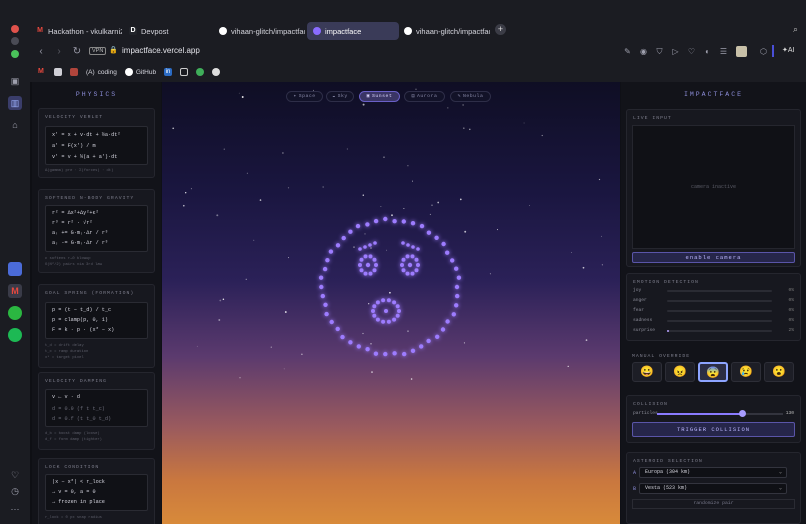 The width and height of the screenshot is (806, 524). I want to click on emotion-label-sadness: sadness, so click(643, 320).